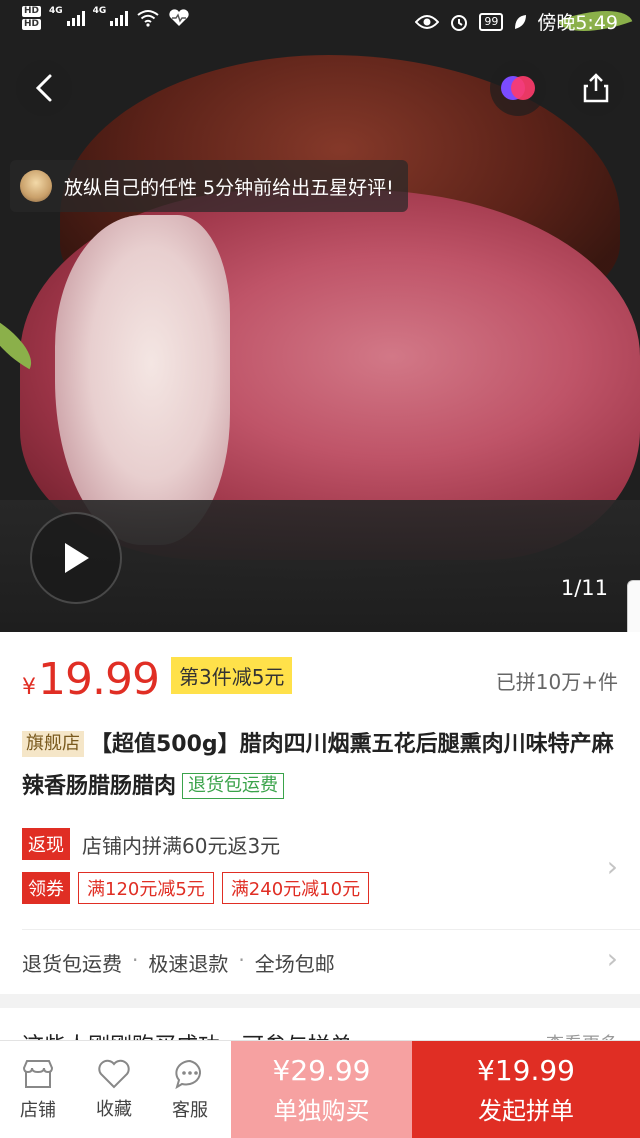 The height and width of the screenshot is (1138, 640). I want to click on alarm-icon, so click(459, 22).